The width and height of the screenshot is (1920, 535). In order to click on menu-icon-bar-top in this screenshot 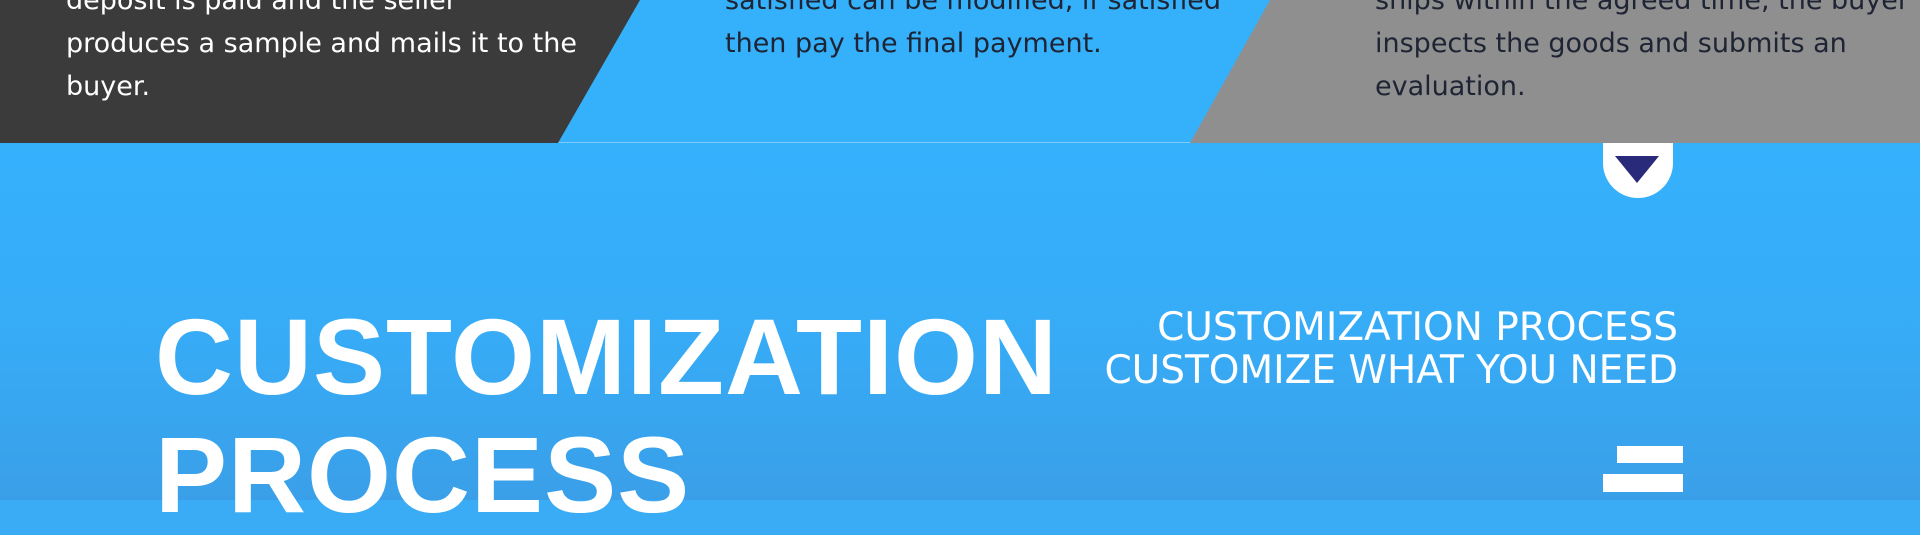, I will do `click(1650, 454)`.